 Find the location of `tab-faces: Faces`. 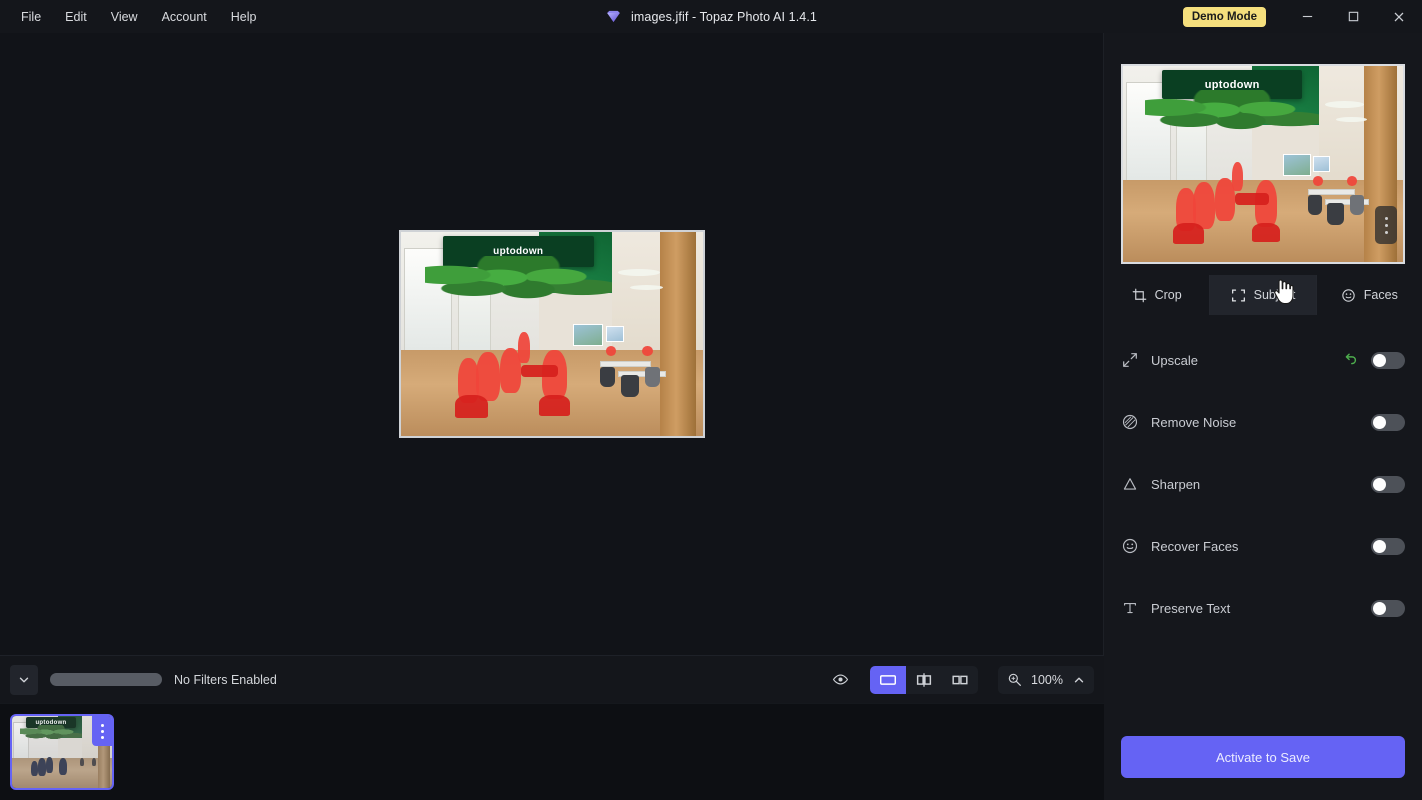

tab-faces: Faces is located at coordinates (1369, 295).